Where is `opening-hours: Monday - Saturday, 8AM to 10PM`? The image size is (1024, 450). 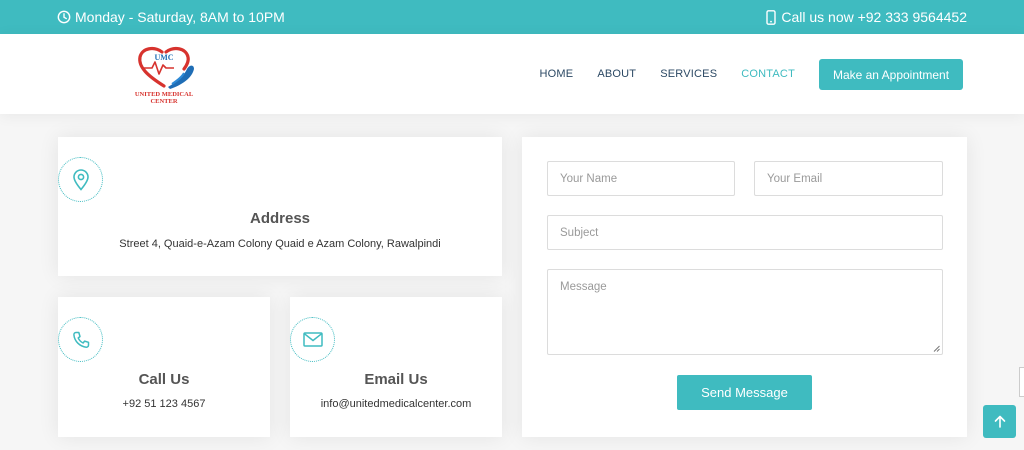
opening-hours: Monday - Saturday, 8AM to 10PM is located at coordinates (171, 17).